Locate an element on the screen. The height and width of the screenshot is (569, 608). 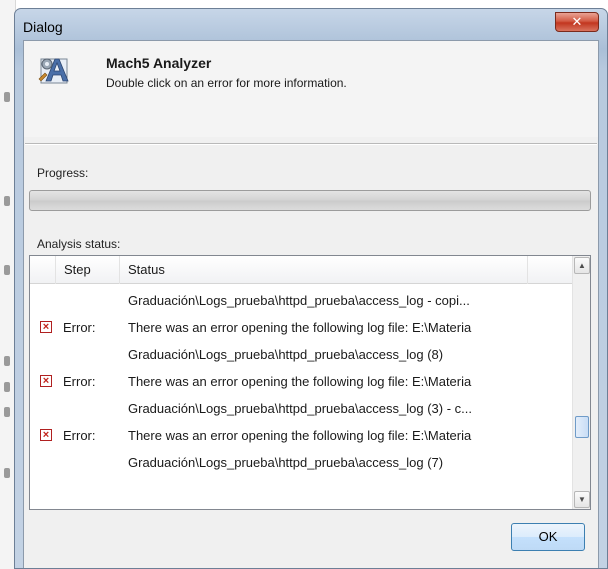
scroll-up-button: ▲ is located at coordinates (582, 265).